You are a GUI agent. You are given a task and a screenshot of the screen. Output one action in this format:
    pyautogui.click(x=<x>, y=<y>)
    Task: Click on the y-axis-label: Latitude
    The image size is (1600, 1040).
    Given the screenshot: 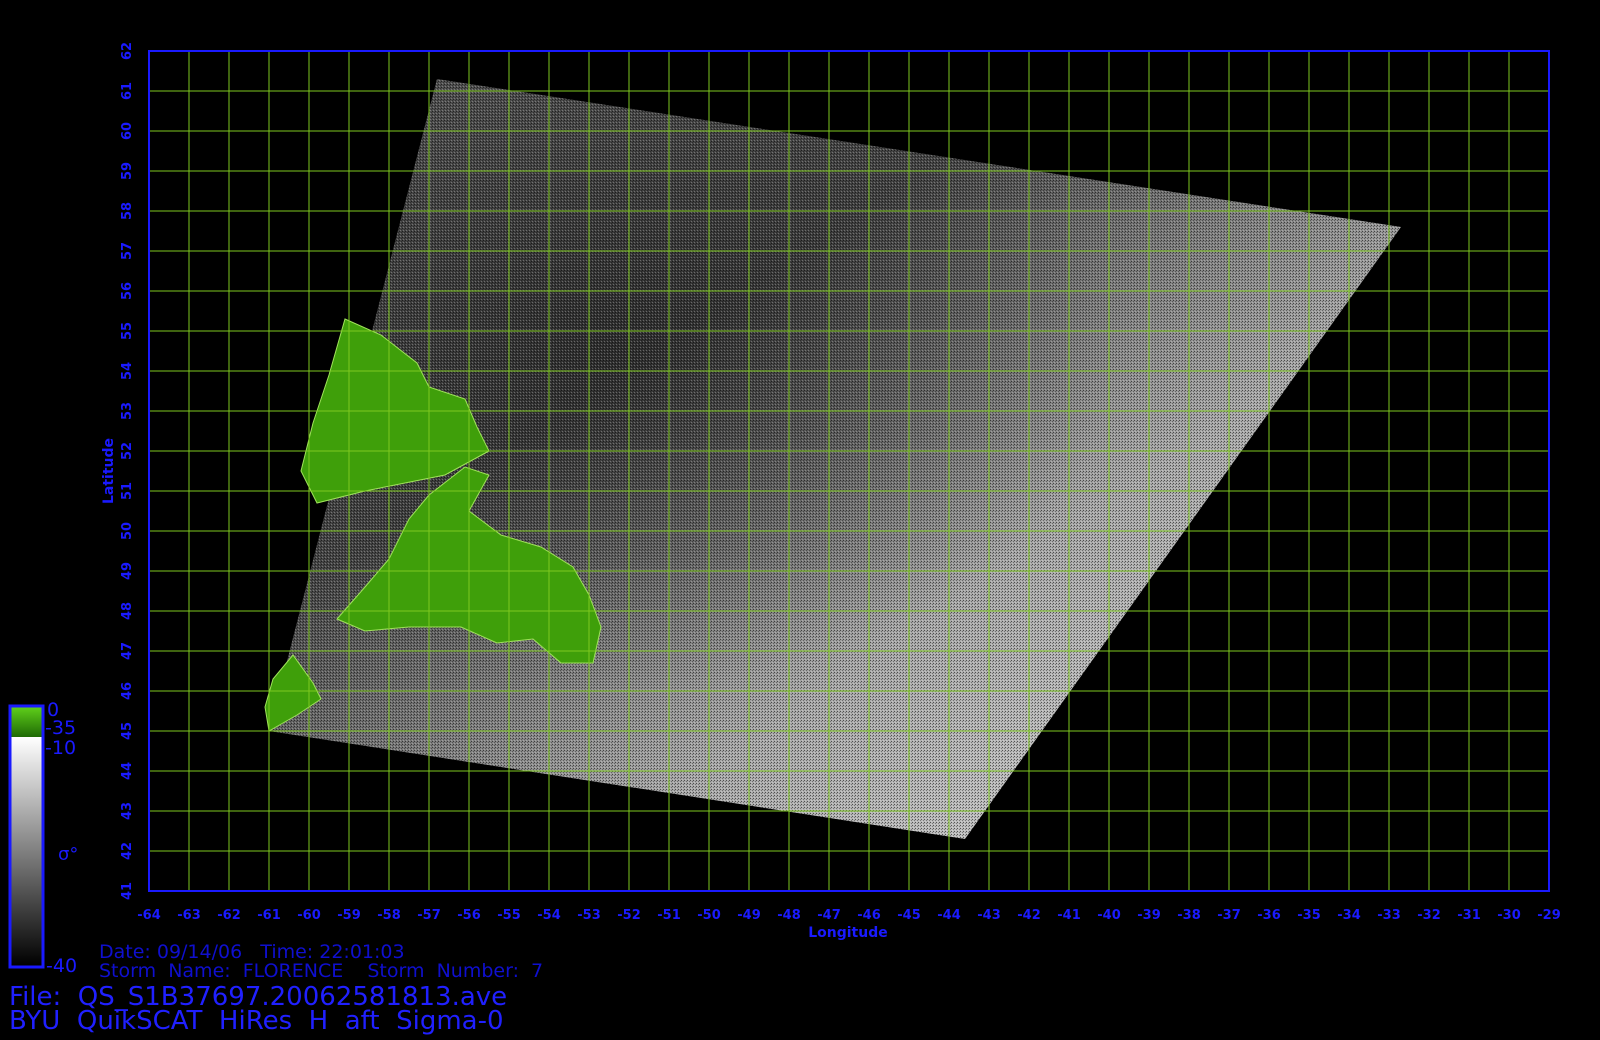 What is the action you would take?
    pyautogui.click(x=109, y=471)
    